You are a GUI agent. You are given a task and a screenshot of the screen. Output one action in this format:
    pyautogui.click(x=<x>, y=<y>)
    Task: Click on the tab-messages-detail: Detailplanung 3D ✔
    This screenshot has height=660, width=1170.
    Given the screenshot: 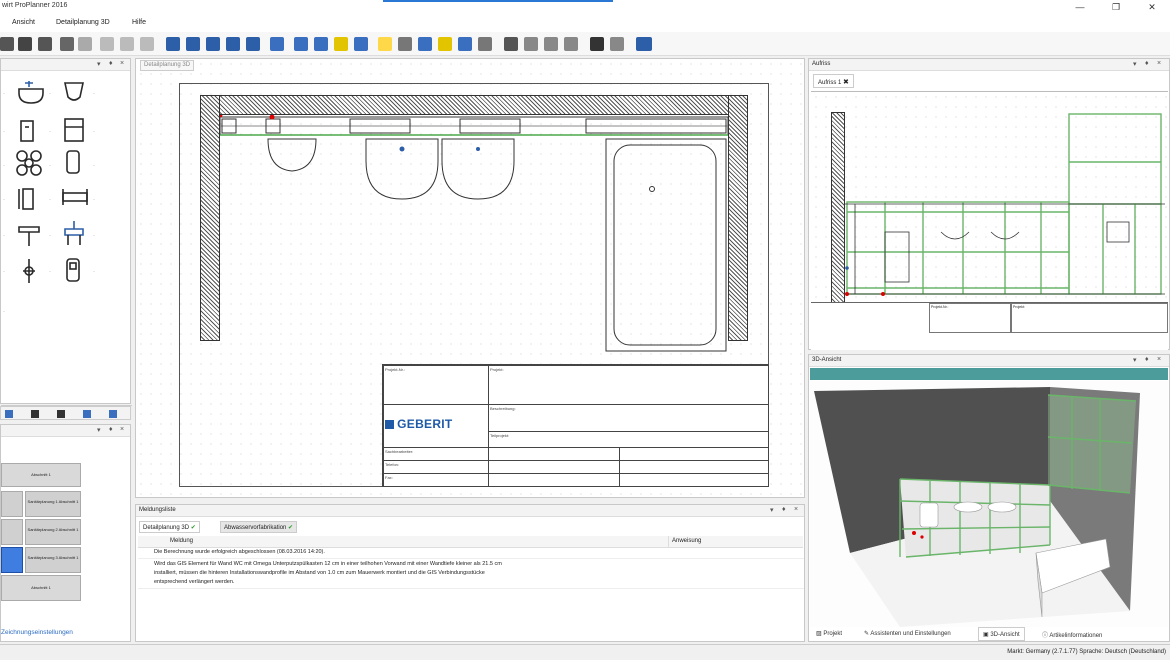 What is the action you would take?
    pyautogui.click(x=169, y=527)
    